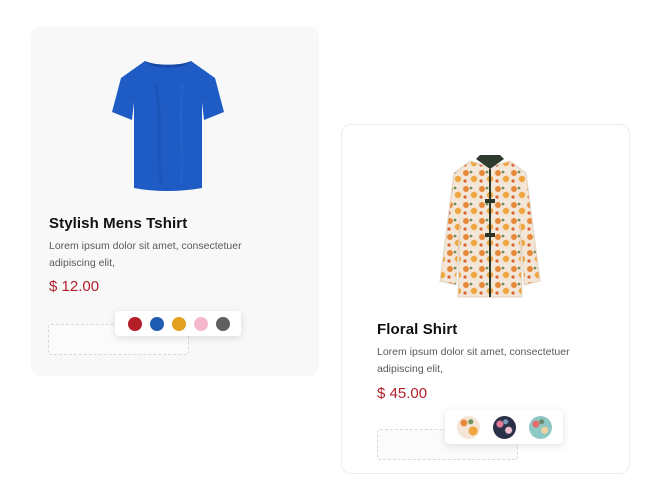 The image size is (660, 500). Describe the element at coordinates (74, 286) in the screenshot. I see `product-price: $ 12.00` at that location.